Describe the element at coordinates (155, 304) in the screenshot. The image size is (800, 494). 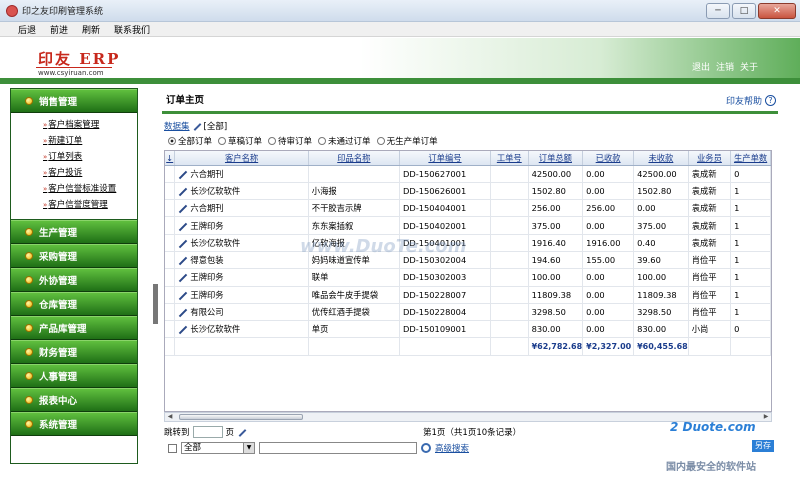
I see `panel-splitter` at that location.